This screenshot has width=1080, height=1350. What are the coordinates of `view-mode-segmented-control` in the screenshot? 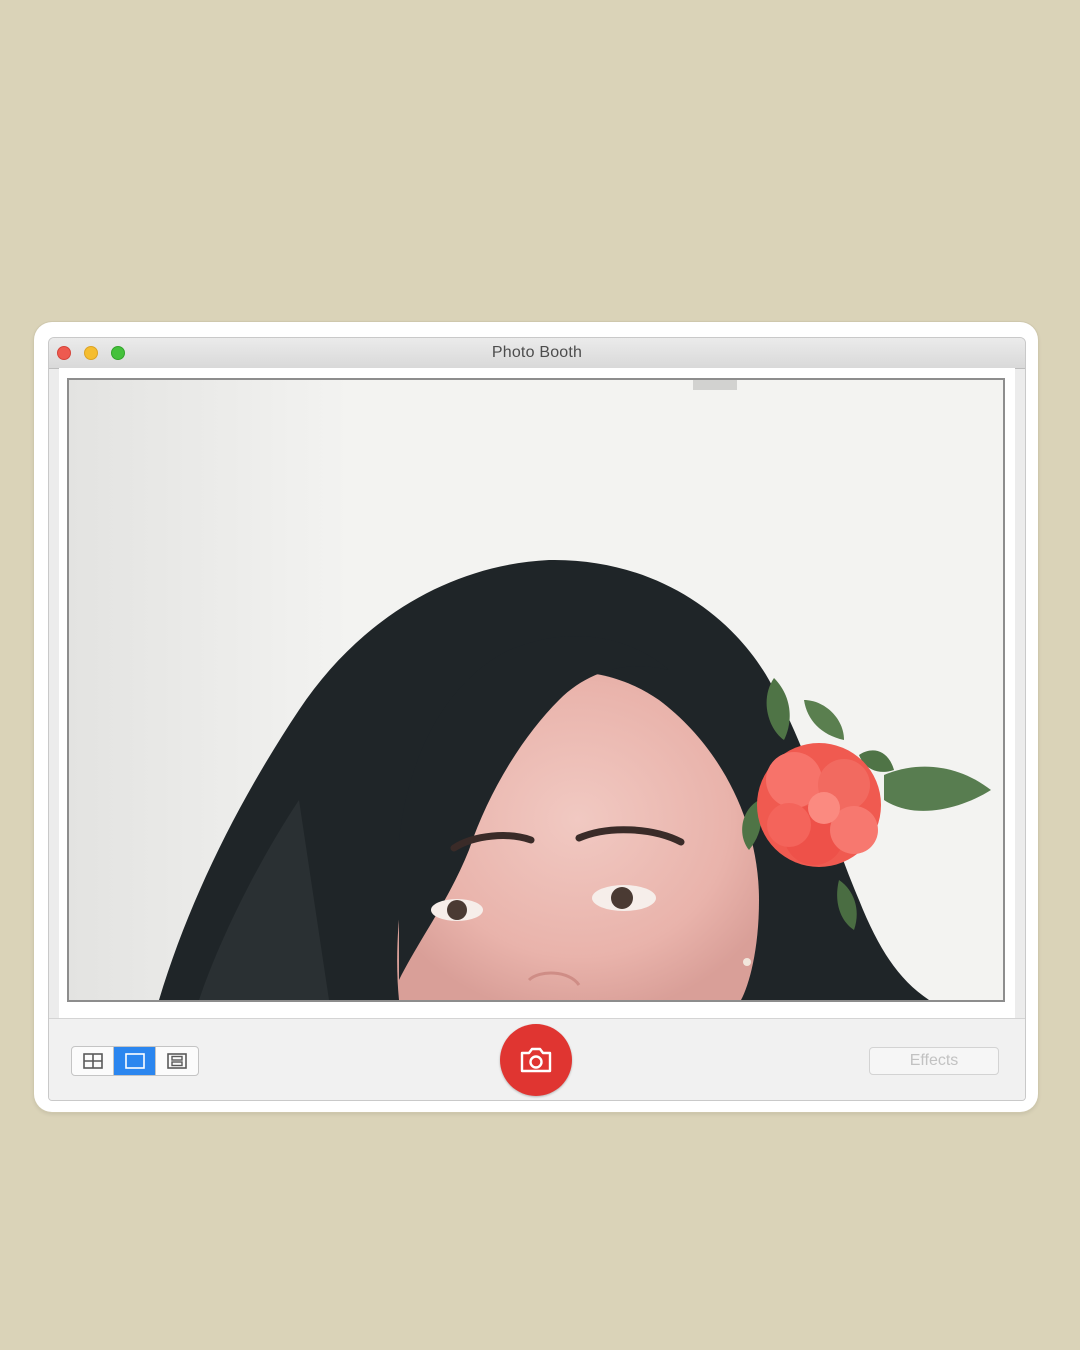 It's located at (135, 1061).